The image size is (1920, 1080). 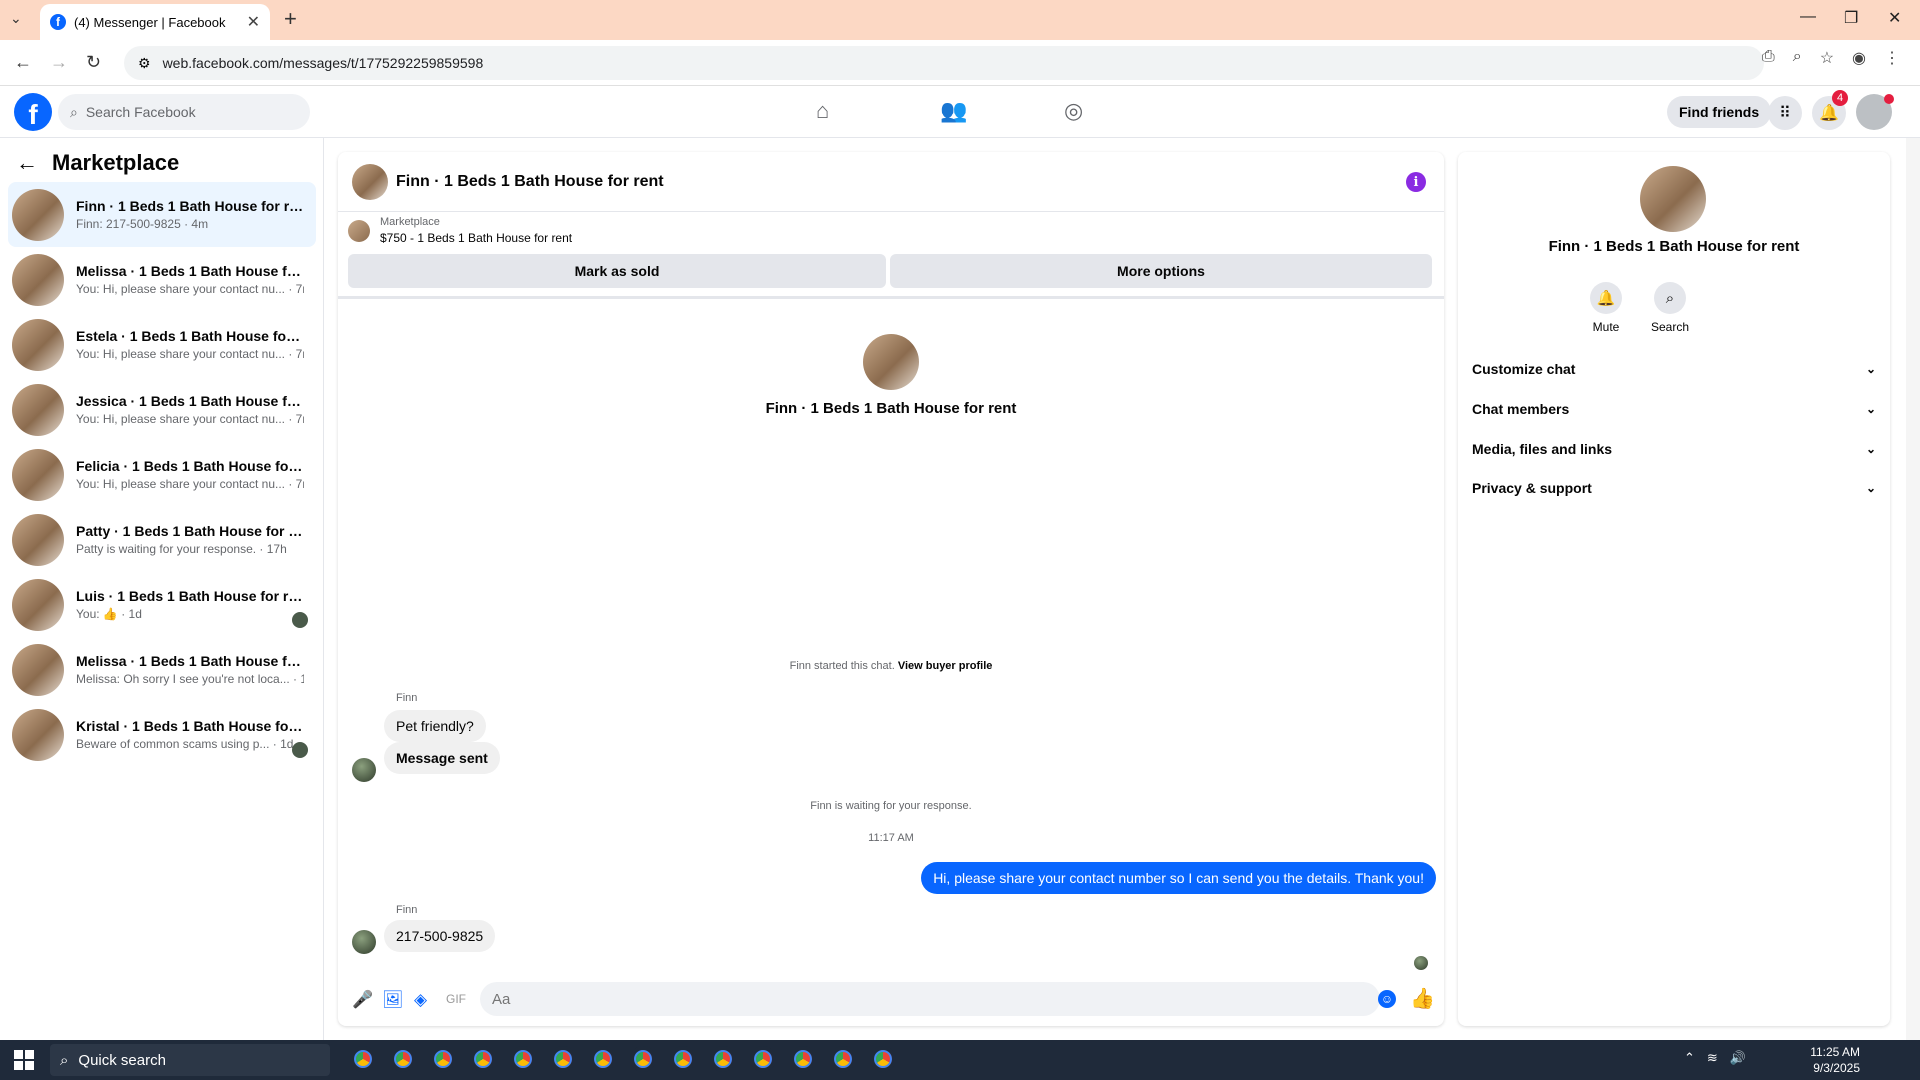 What do you see at coordinates (290, 19) in the screenshot?
I see `new-tab-icon: +` at bounding box center [290, 19].